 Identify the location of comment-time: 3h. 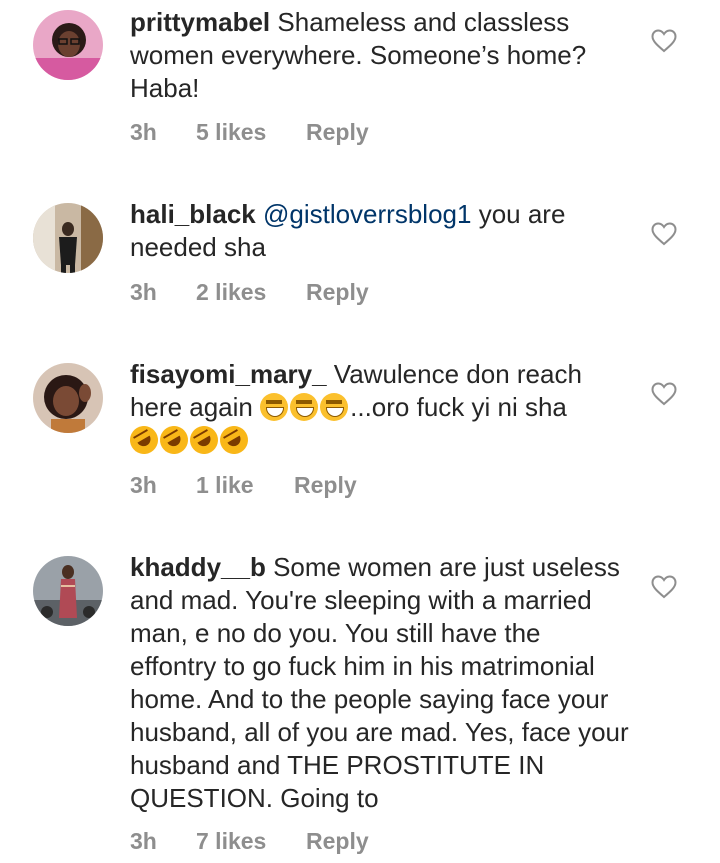
(143, 841).